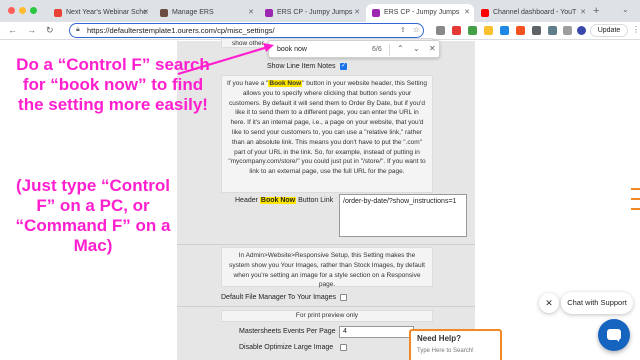 The width and height of the screenshot is (640, 360). Describe the element at coordinates (581, 30) in the screenshot. I see `avatar` at that location.